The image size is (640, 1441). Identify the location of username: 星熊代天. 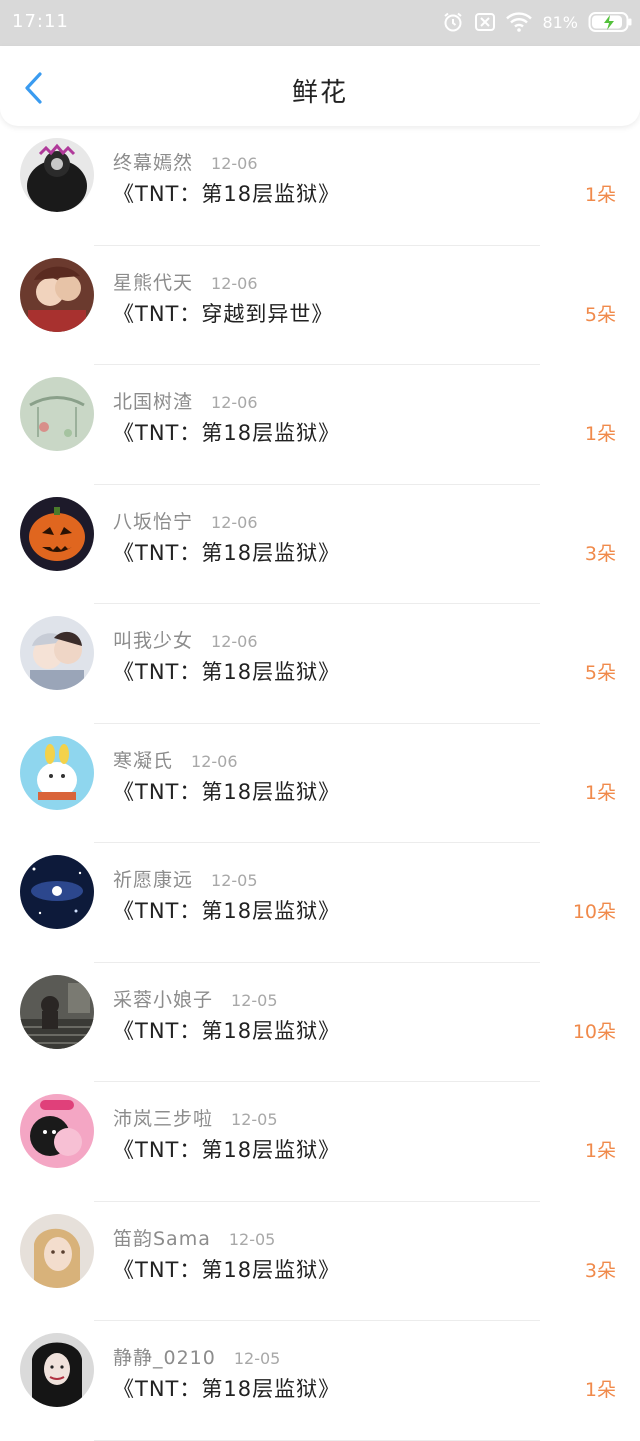
(153, 282).